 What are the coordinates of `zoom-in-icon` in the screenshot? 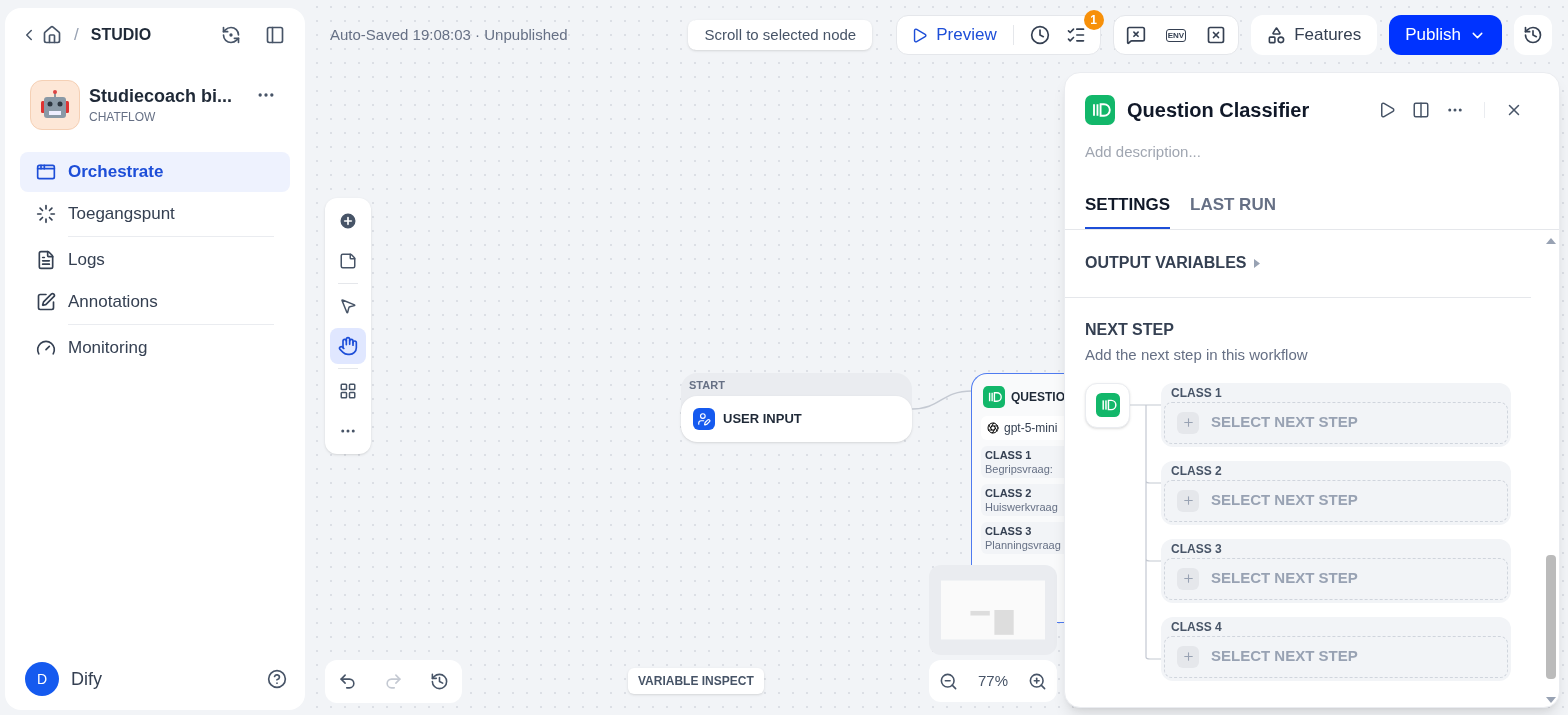 It's located at (1037, 681).